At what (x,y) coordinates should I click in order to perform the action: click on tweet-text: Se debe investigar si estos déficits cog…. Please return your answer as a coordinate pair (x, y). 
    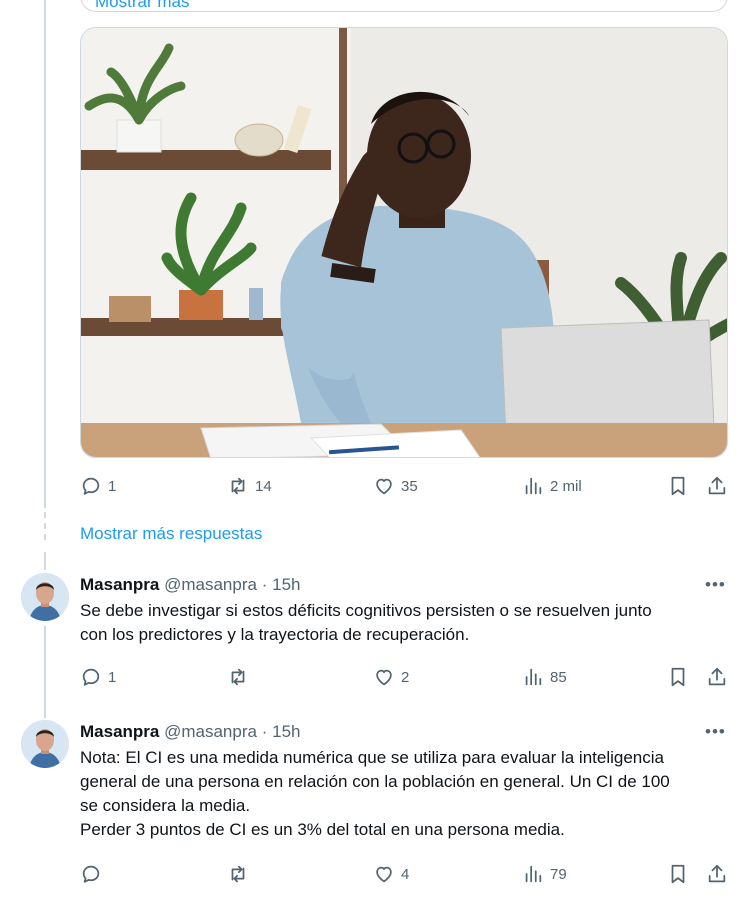
    Looking at the image, I should click on (404, 623).